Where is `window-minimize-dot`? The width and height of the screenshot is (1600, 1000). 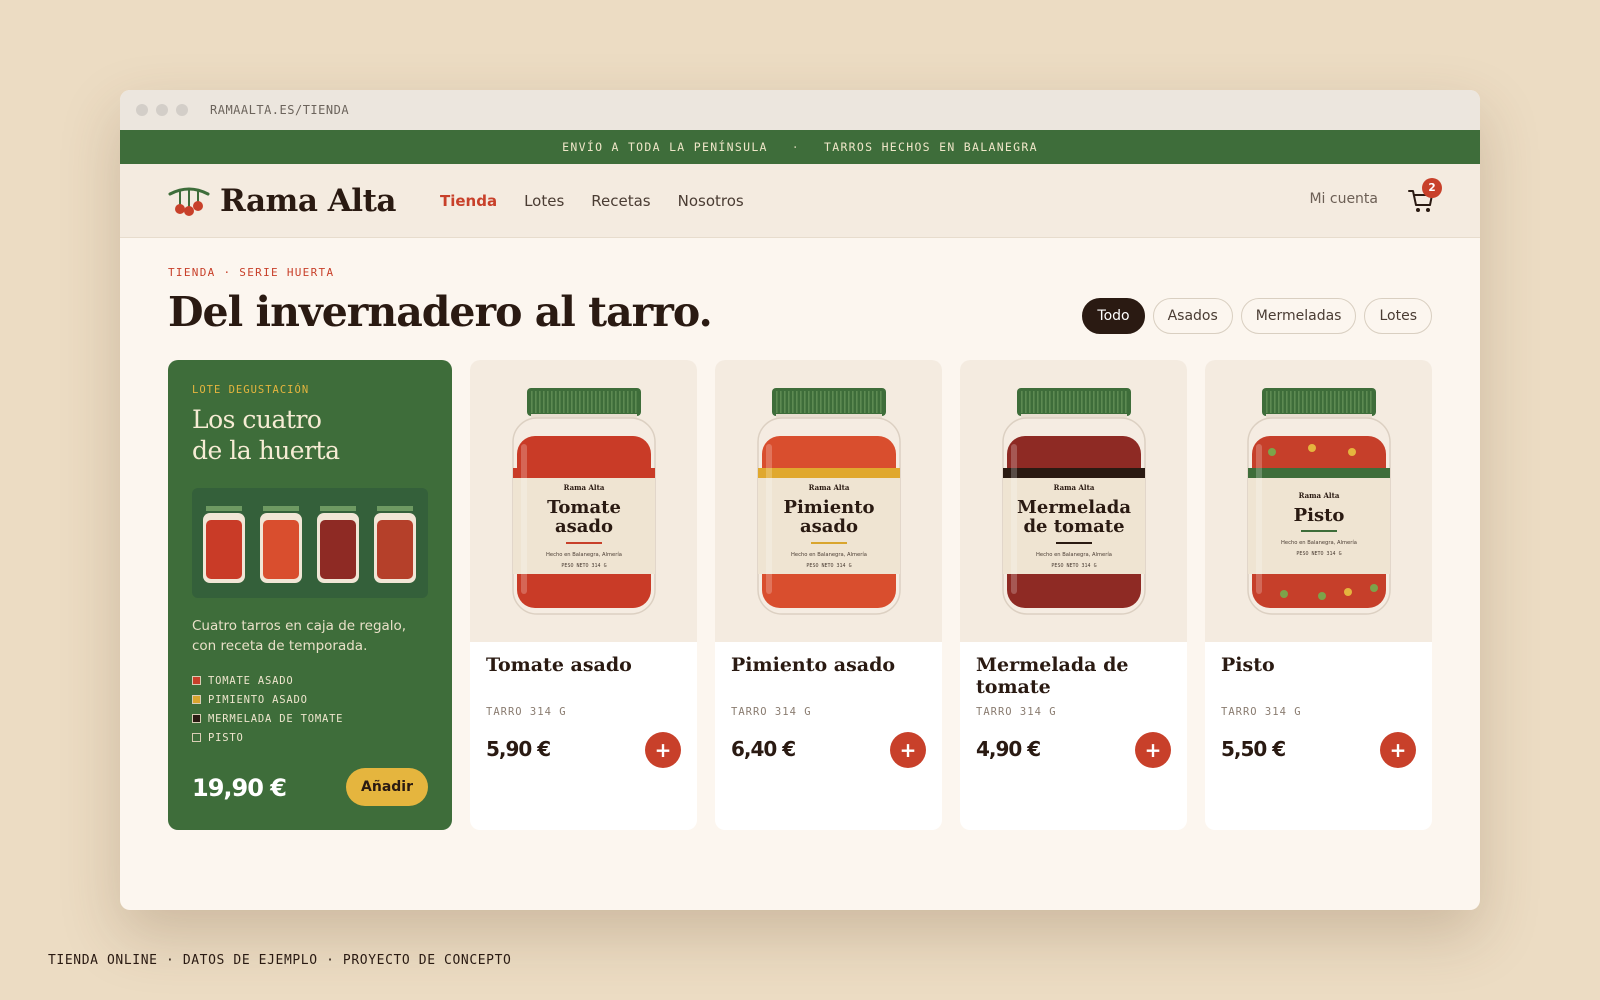
window-minimize-dot is located at coordinates (162, 110).